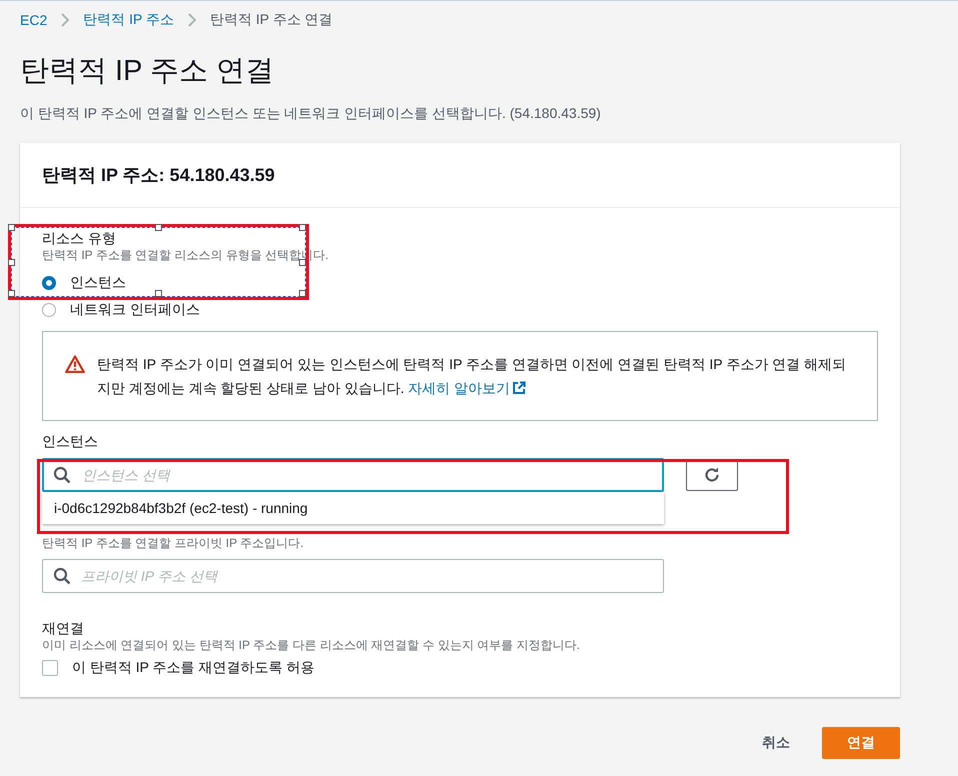  I want to click on private-ip-select-field: 프라이빗 IP 주소 선택, so click(353, 576).